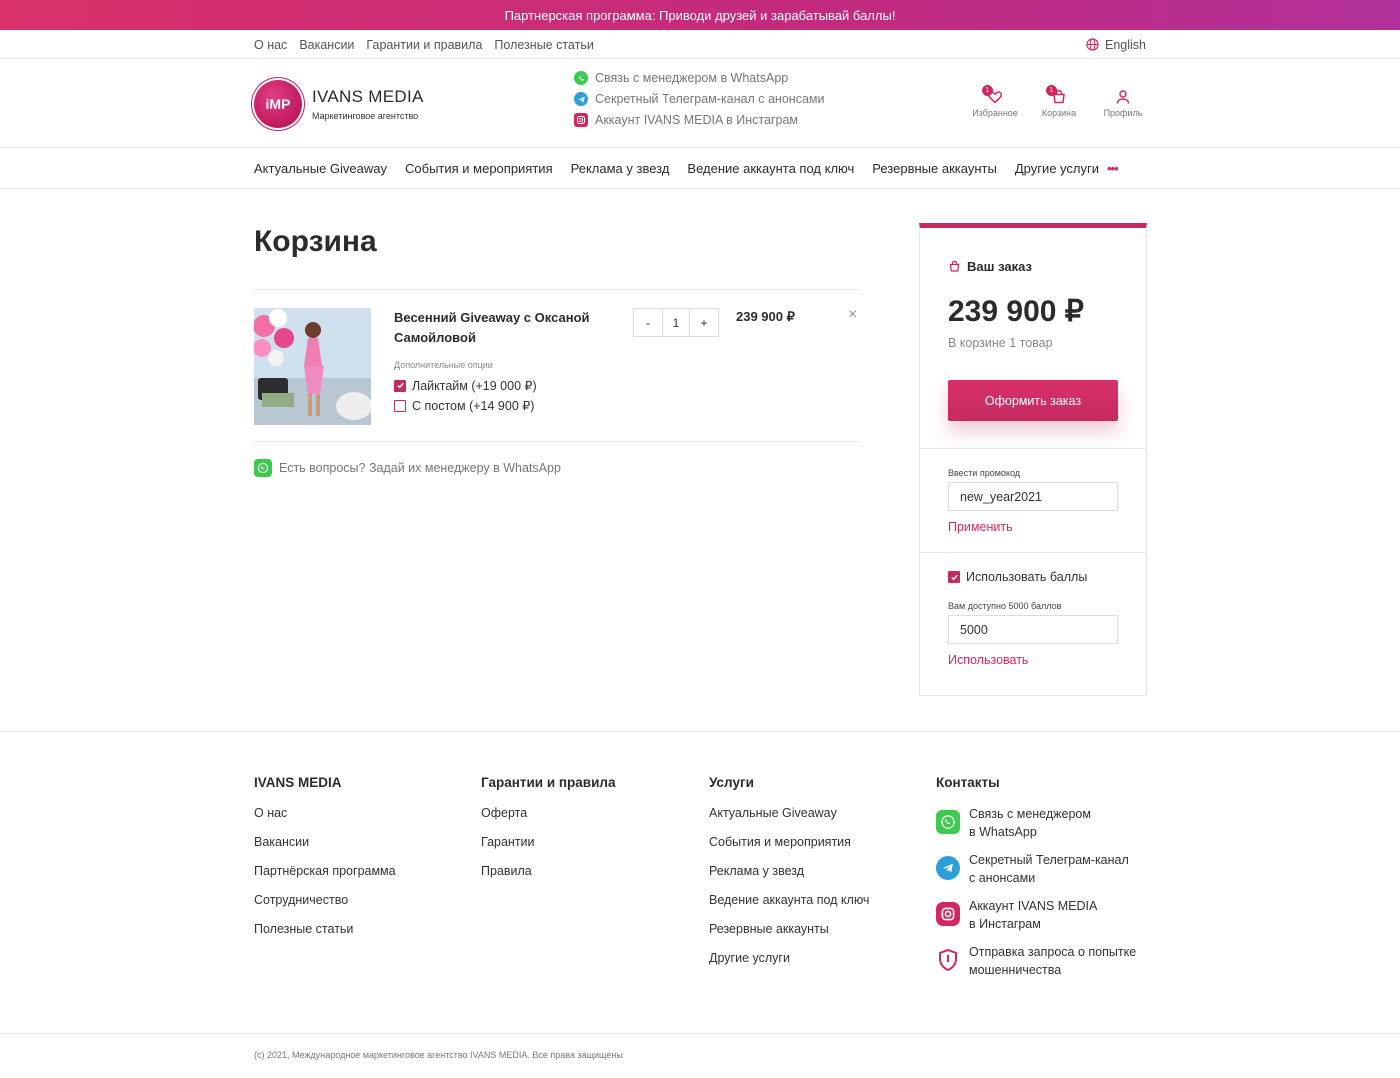 The height and width of the screenshot is (1078, 1400). I want to click on footer-link-rules: Правила, so click(548, 878).